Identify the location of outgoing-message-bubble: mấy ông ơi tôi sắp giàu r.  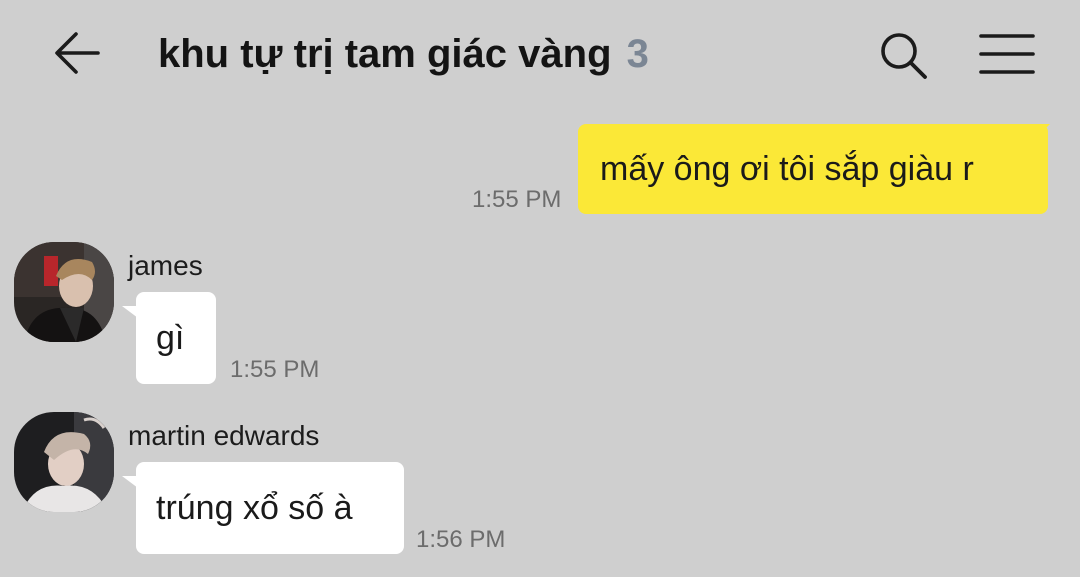
(813, 169).